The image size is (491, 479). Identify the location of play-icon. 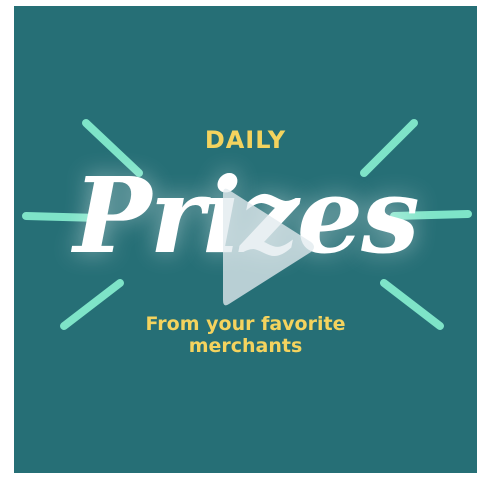
(268, 247).